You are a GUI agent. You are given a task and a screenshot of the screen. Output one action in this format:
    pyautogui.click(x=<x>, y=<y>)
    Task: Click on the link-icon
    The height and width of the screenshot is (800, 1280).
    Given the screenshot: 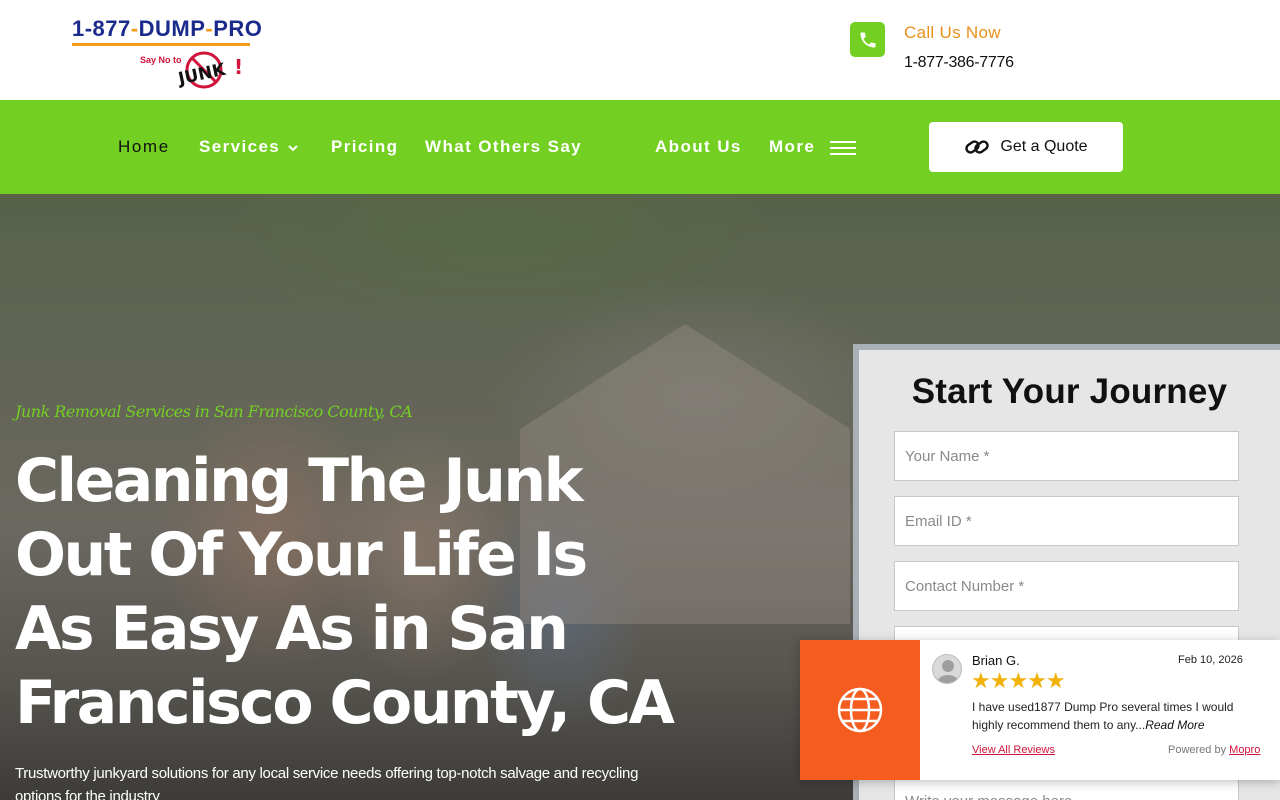 What is the action you would take?
    pyautogui.click(x=977, y=147)
    